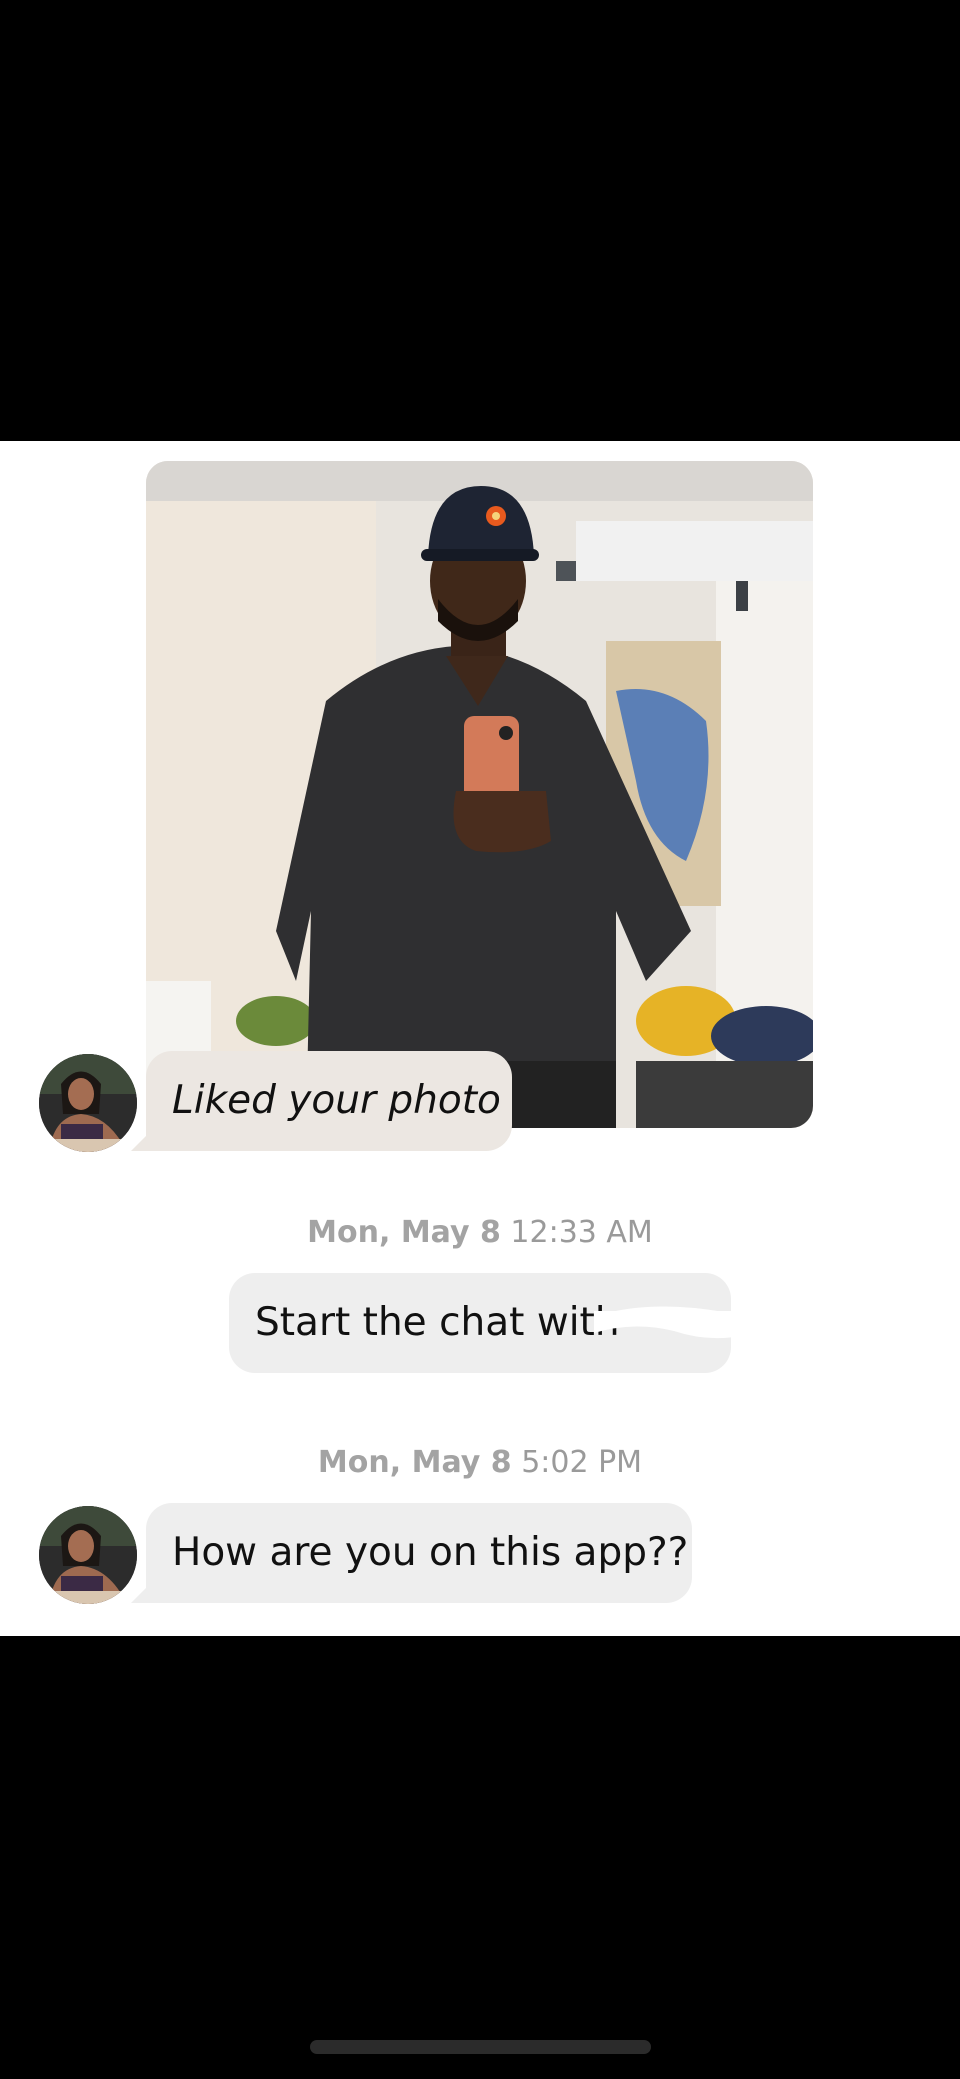 The image size is (960, 2079). What do you see at coordinates (430, 1552) in the screenshot?
I see `incoming-message-text: How are you on this app??` at bounding box center [430, 1552].